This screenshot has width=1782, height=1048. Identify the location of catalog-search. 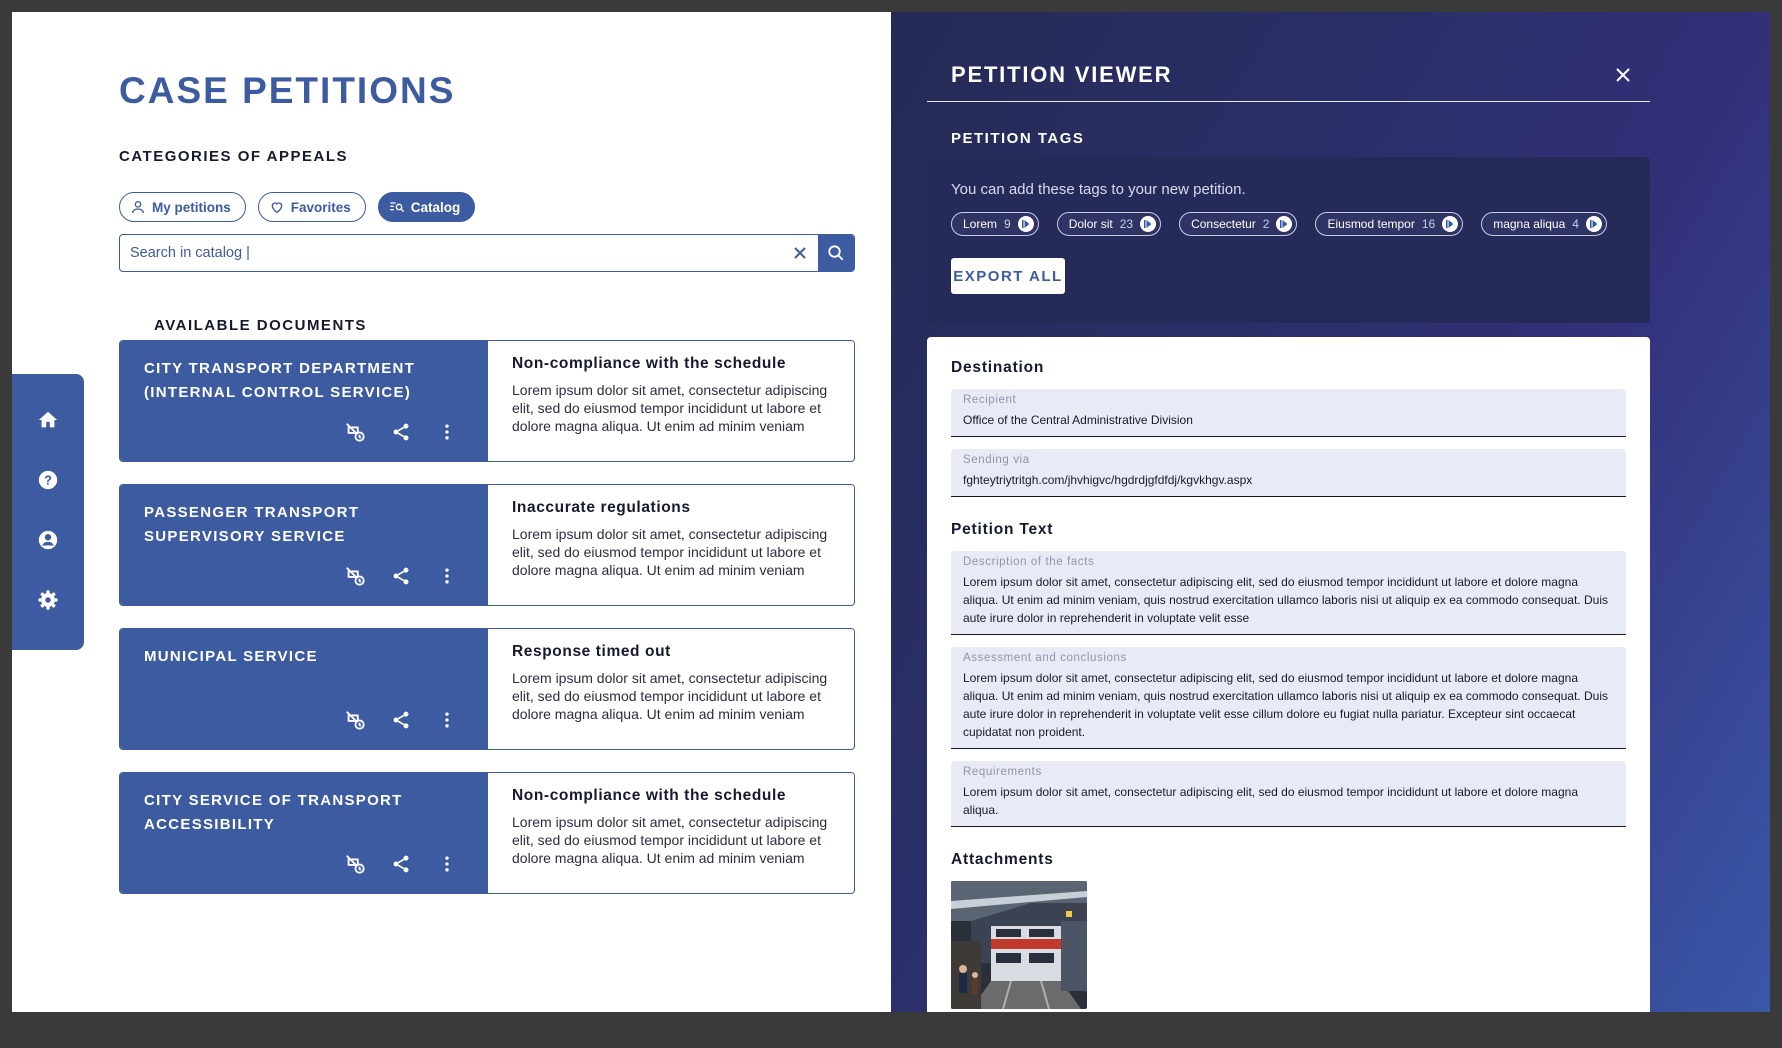
(487, 253).